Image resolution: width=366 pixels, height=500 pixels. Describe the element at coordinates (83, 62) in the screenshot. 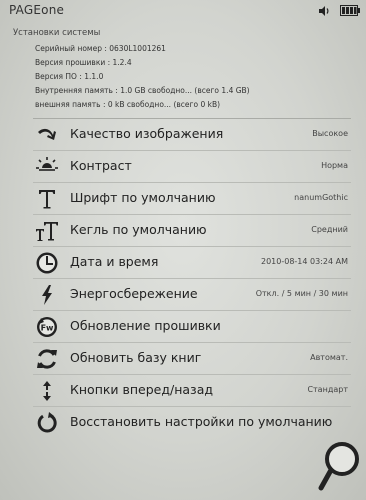

I see `firmware-version: Версия прошивки : 1.2.4` at that location.